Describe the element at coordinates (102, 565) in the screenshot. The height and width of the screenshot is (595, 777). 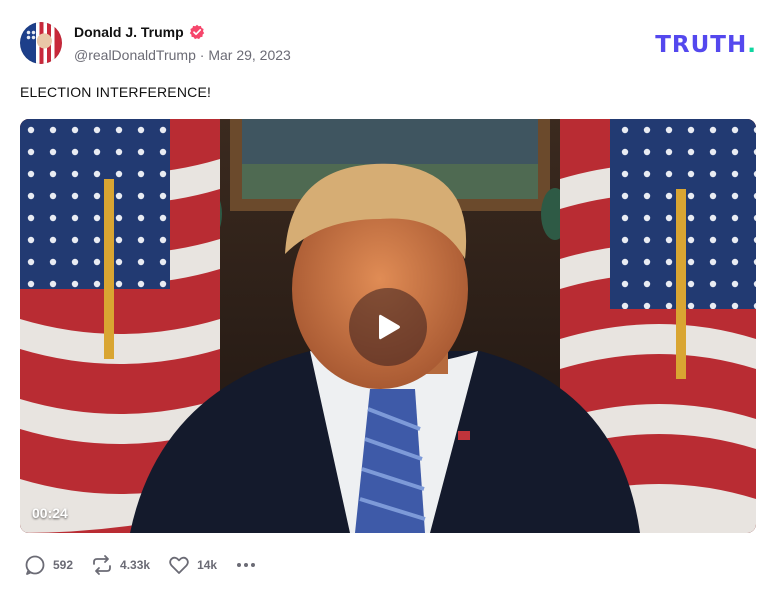
I see `retruth-icon` at that location.